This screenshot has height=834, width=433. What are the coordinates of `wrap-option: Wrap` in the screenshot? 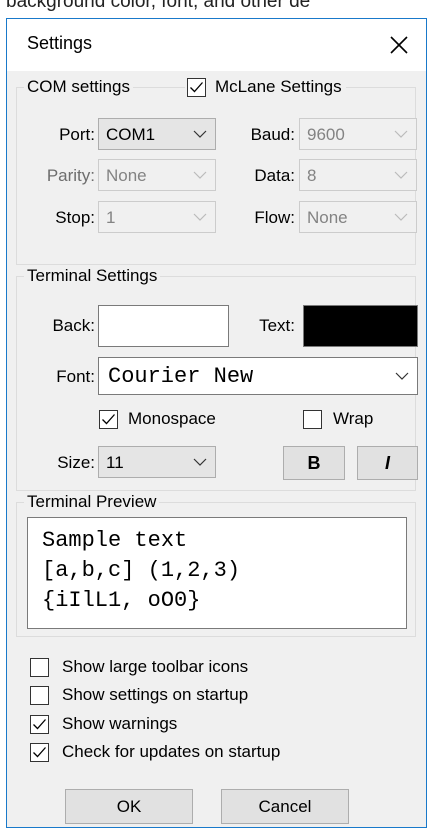 It's located at (338, 419).